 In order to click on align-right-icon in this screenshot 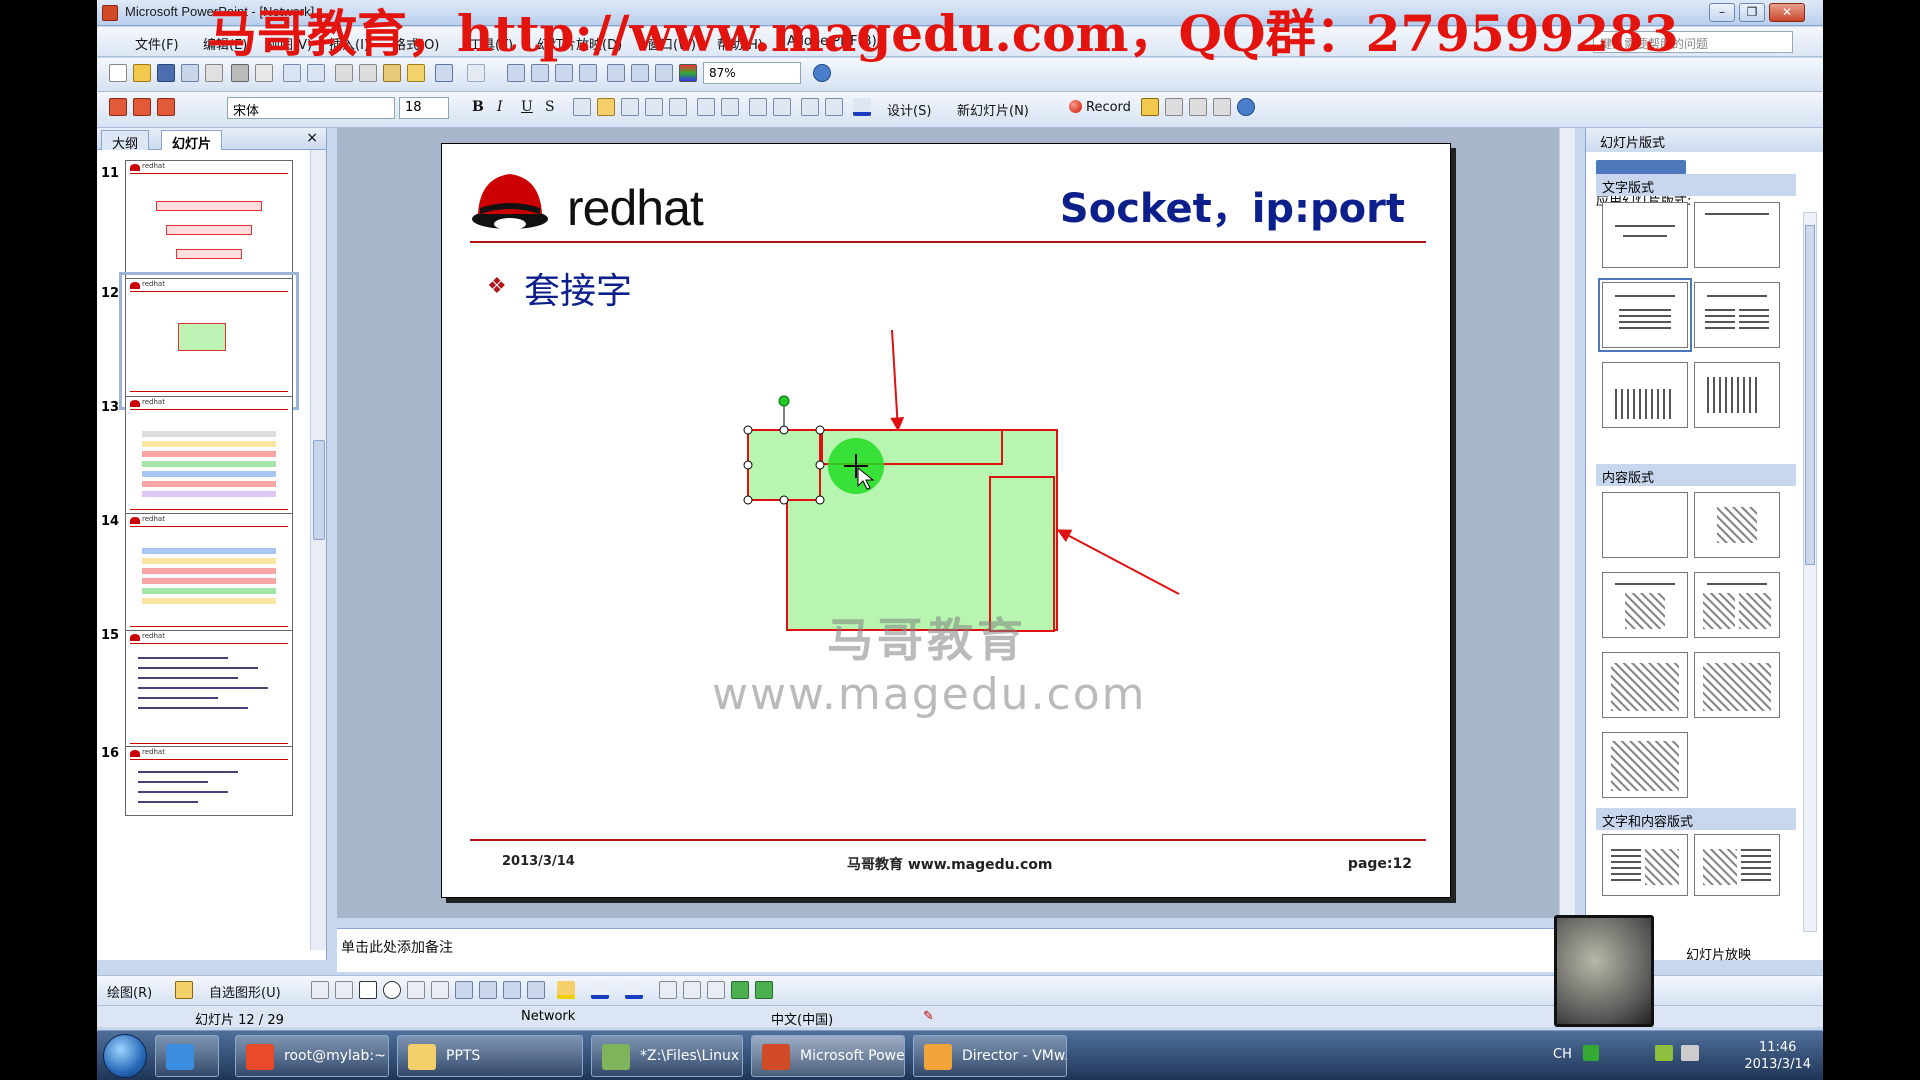, I will do `click(630, 107)`.